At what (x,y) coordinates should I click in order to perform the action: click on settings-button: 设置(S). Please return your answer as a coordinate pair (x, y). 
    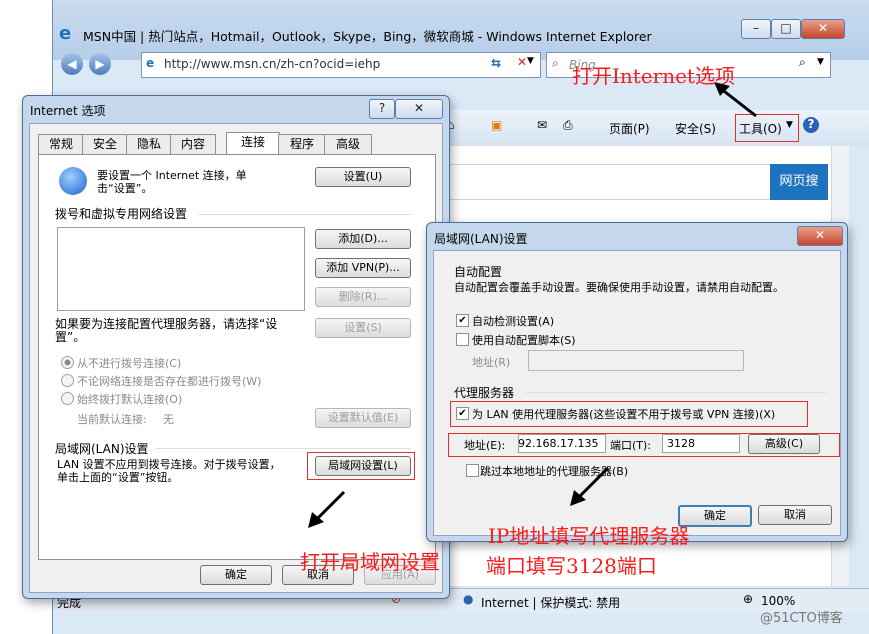
    Looking at the image, I should click on (363, 328).